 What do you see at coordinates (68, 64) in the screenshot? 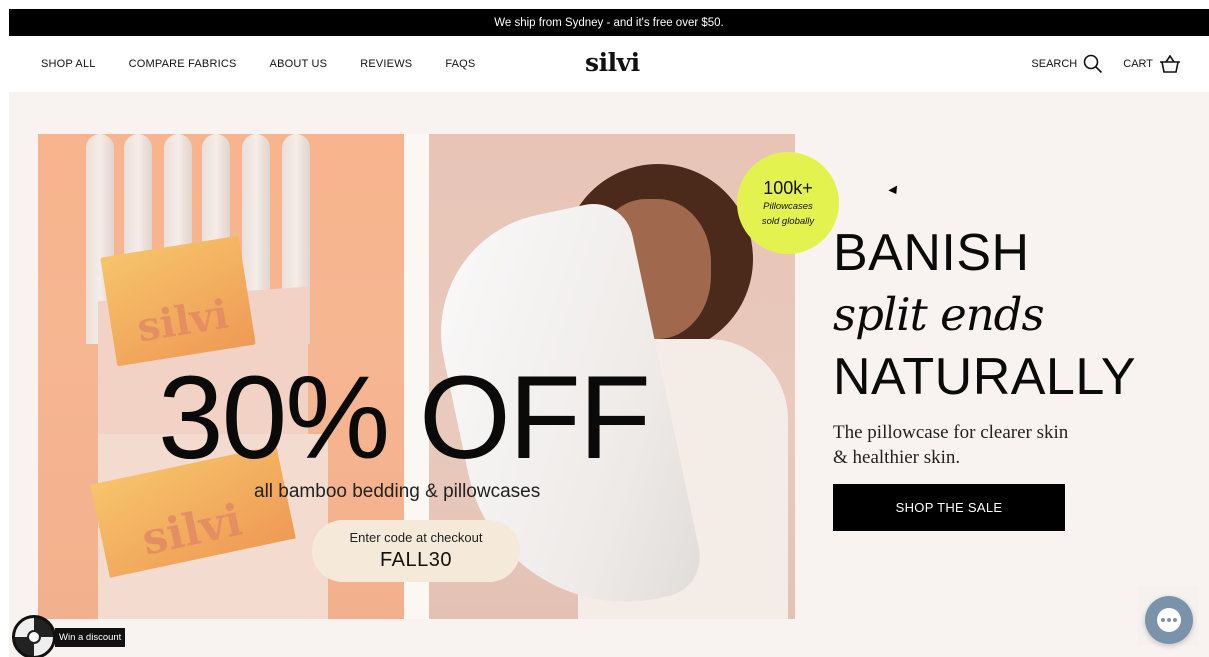
I see `nav-shop-all: SHOP ALL` at bounding box center [68, 64].